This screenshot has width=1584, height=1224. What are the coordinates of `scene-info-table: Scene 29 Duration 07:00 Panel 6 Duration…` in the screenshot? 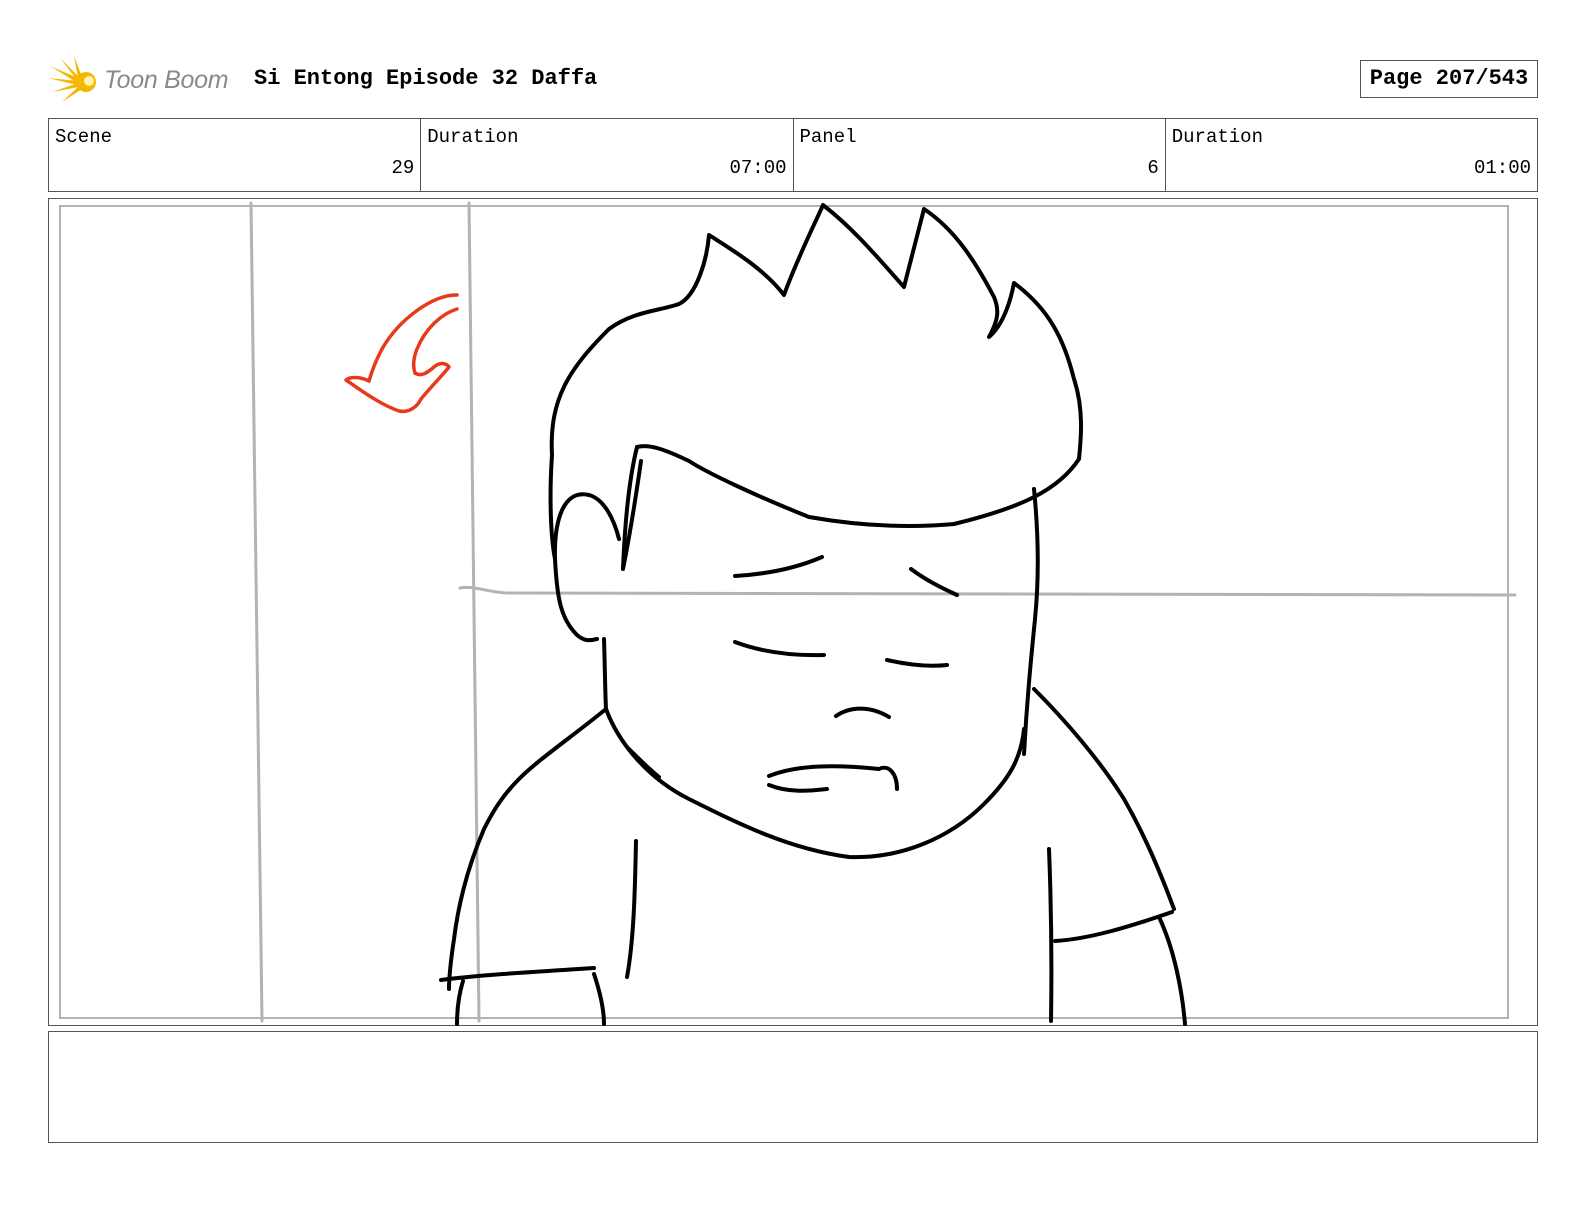 It's located at (793, 155).